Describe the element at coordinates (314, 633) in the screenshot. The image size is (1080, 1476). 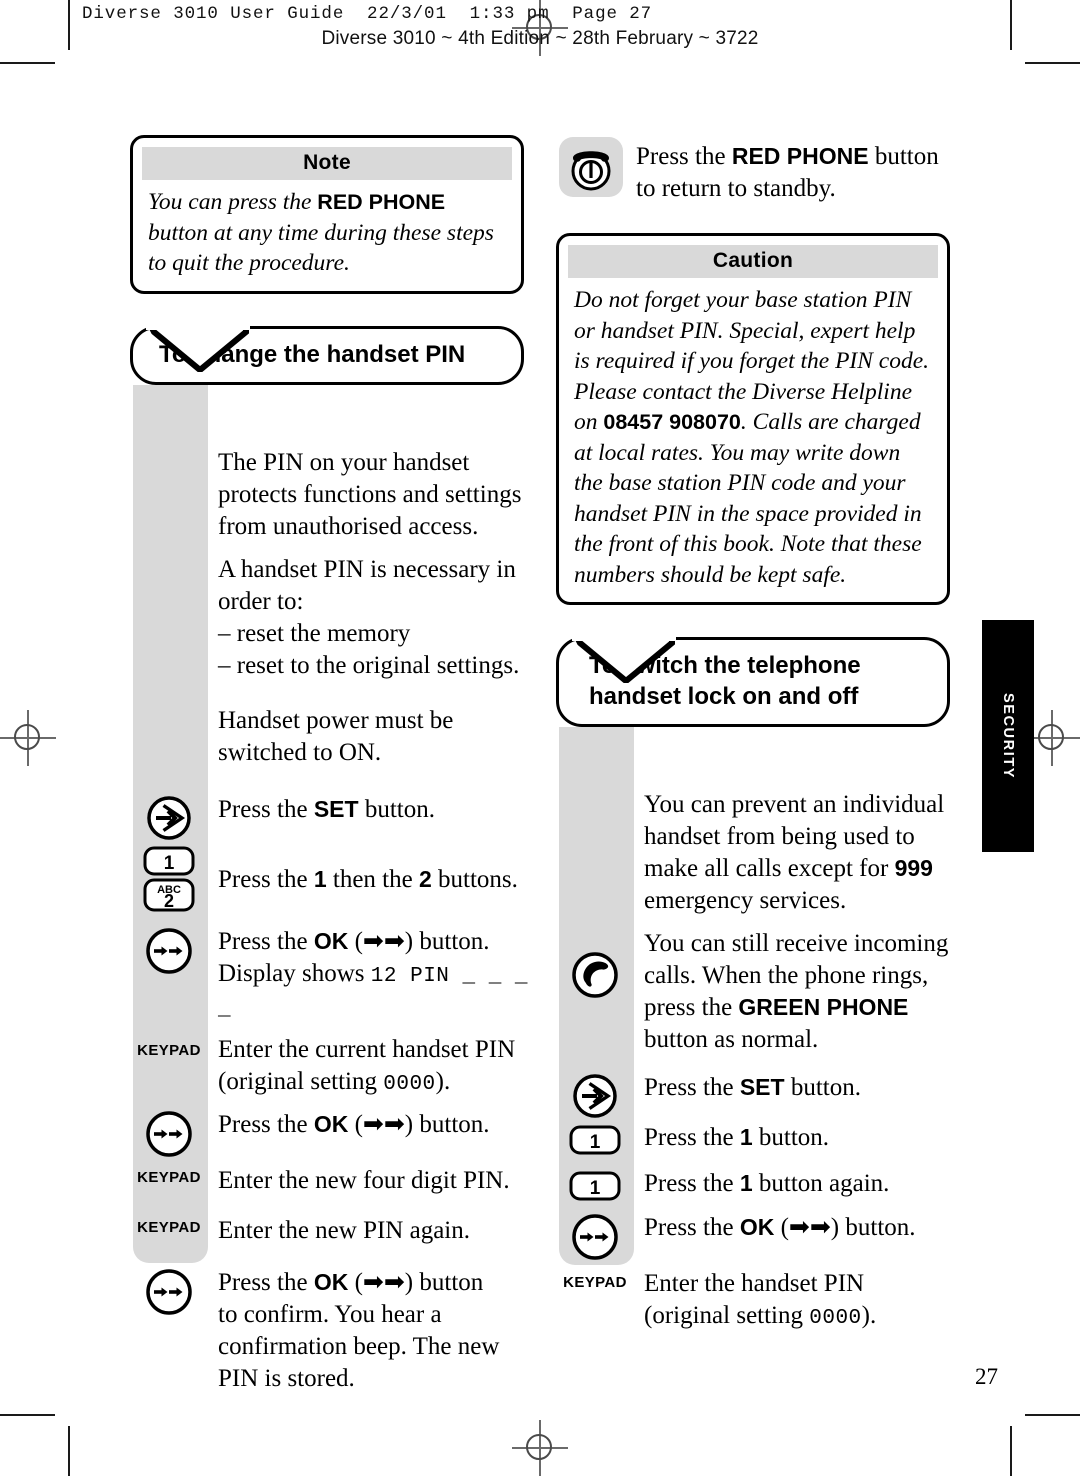
I see `intro-list-item: – reset the memory` at that location.